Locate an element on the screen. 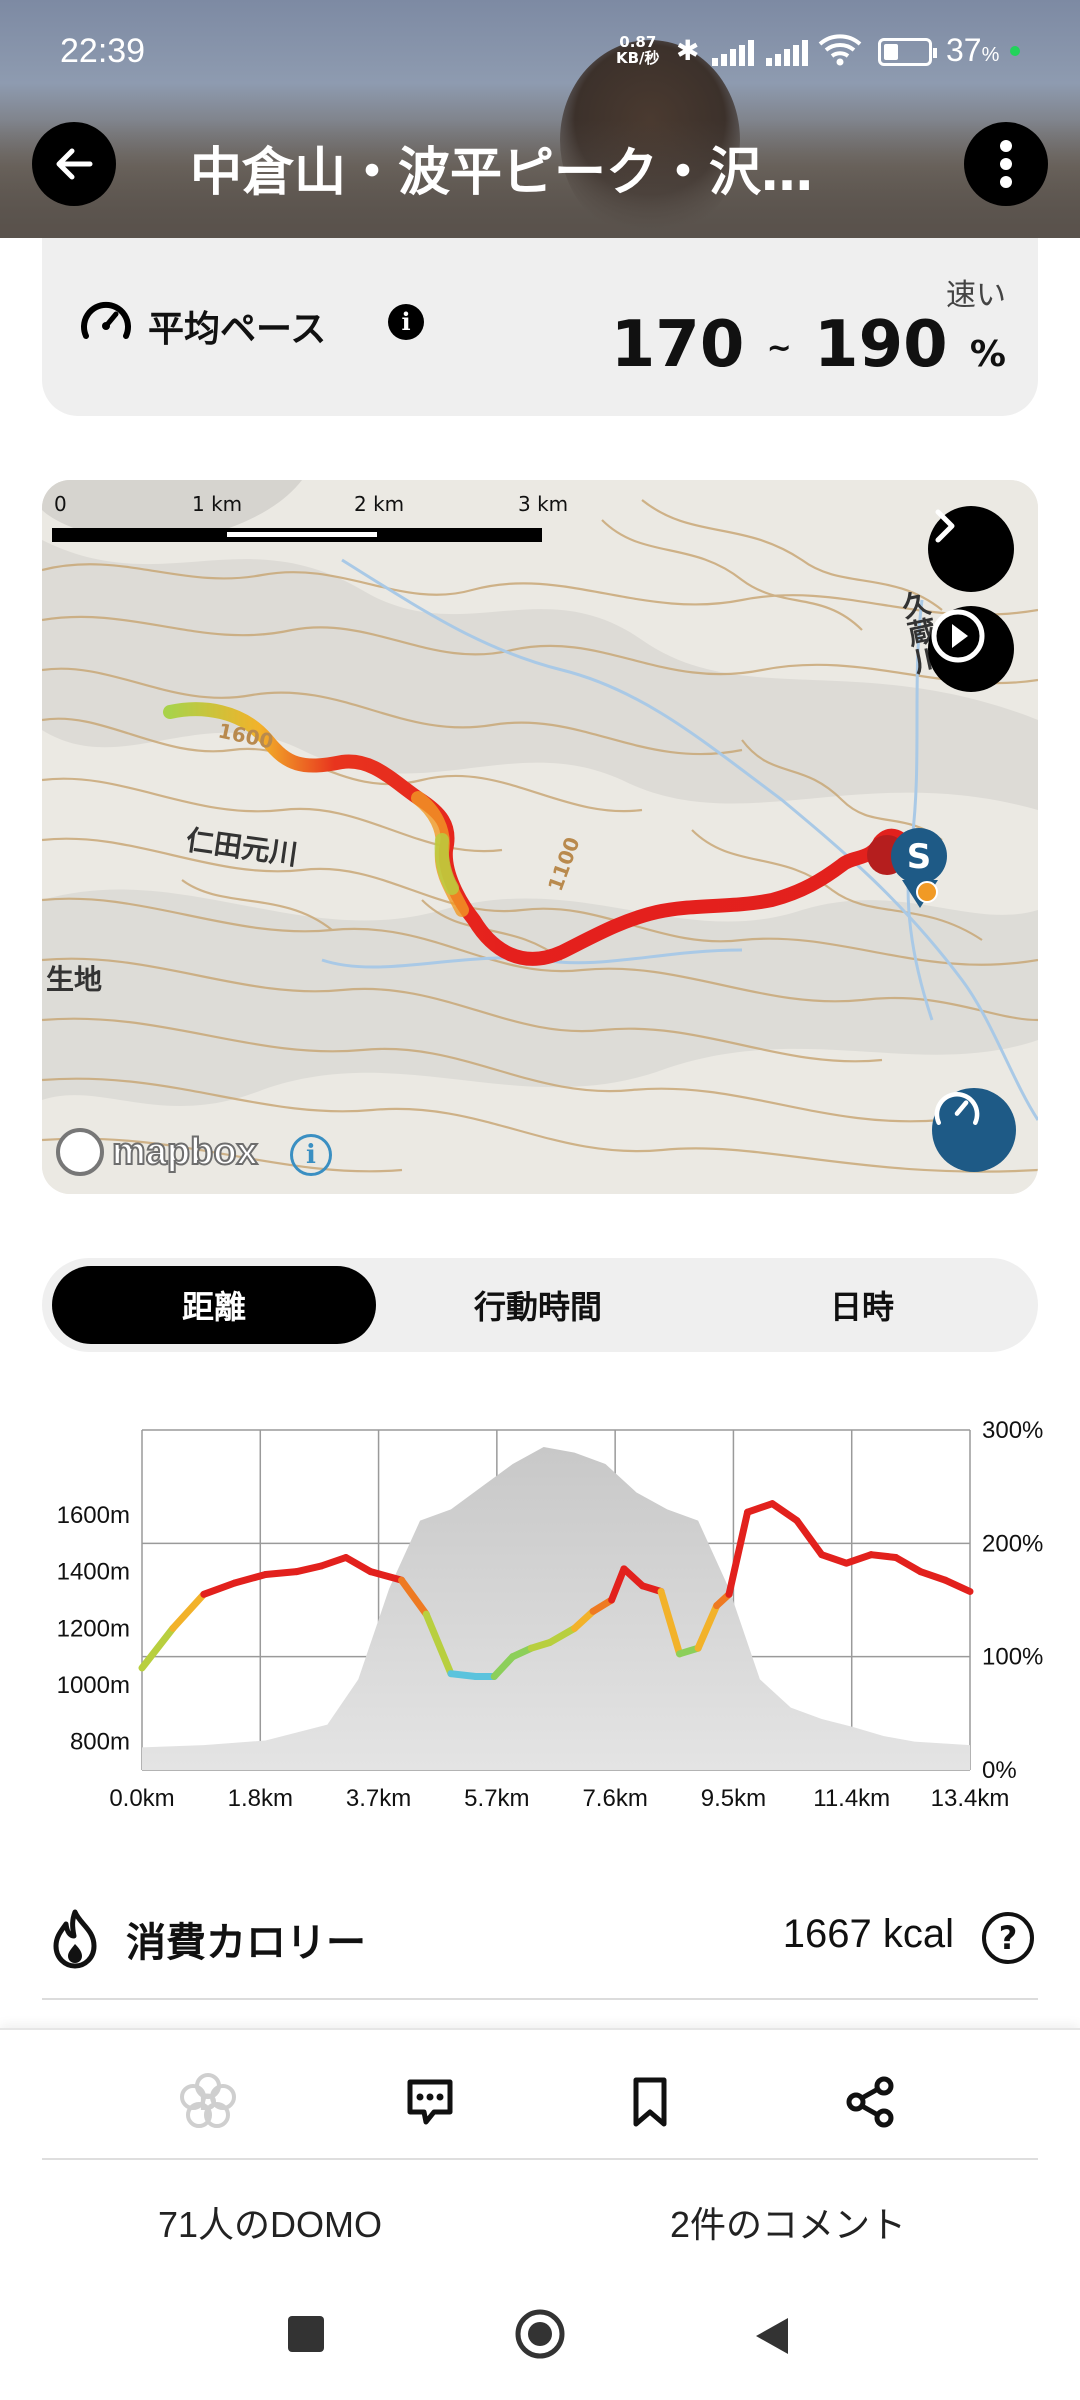 This screenshot has width=1080, height=2400. tab-distance: 距離 is located at coordinates (214, 1305).